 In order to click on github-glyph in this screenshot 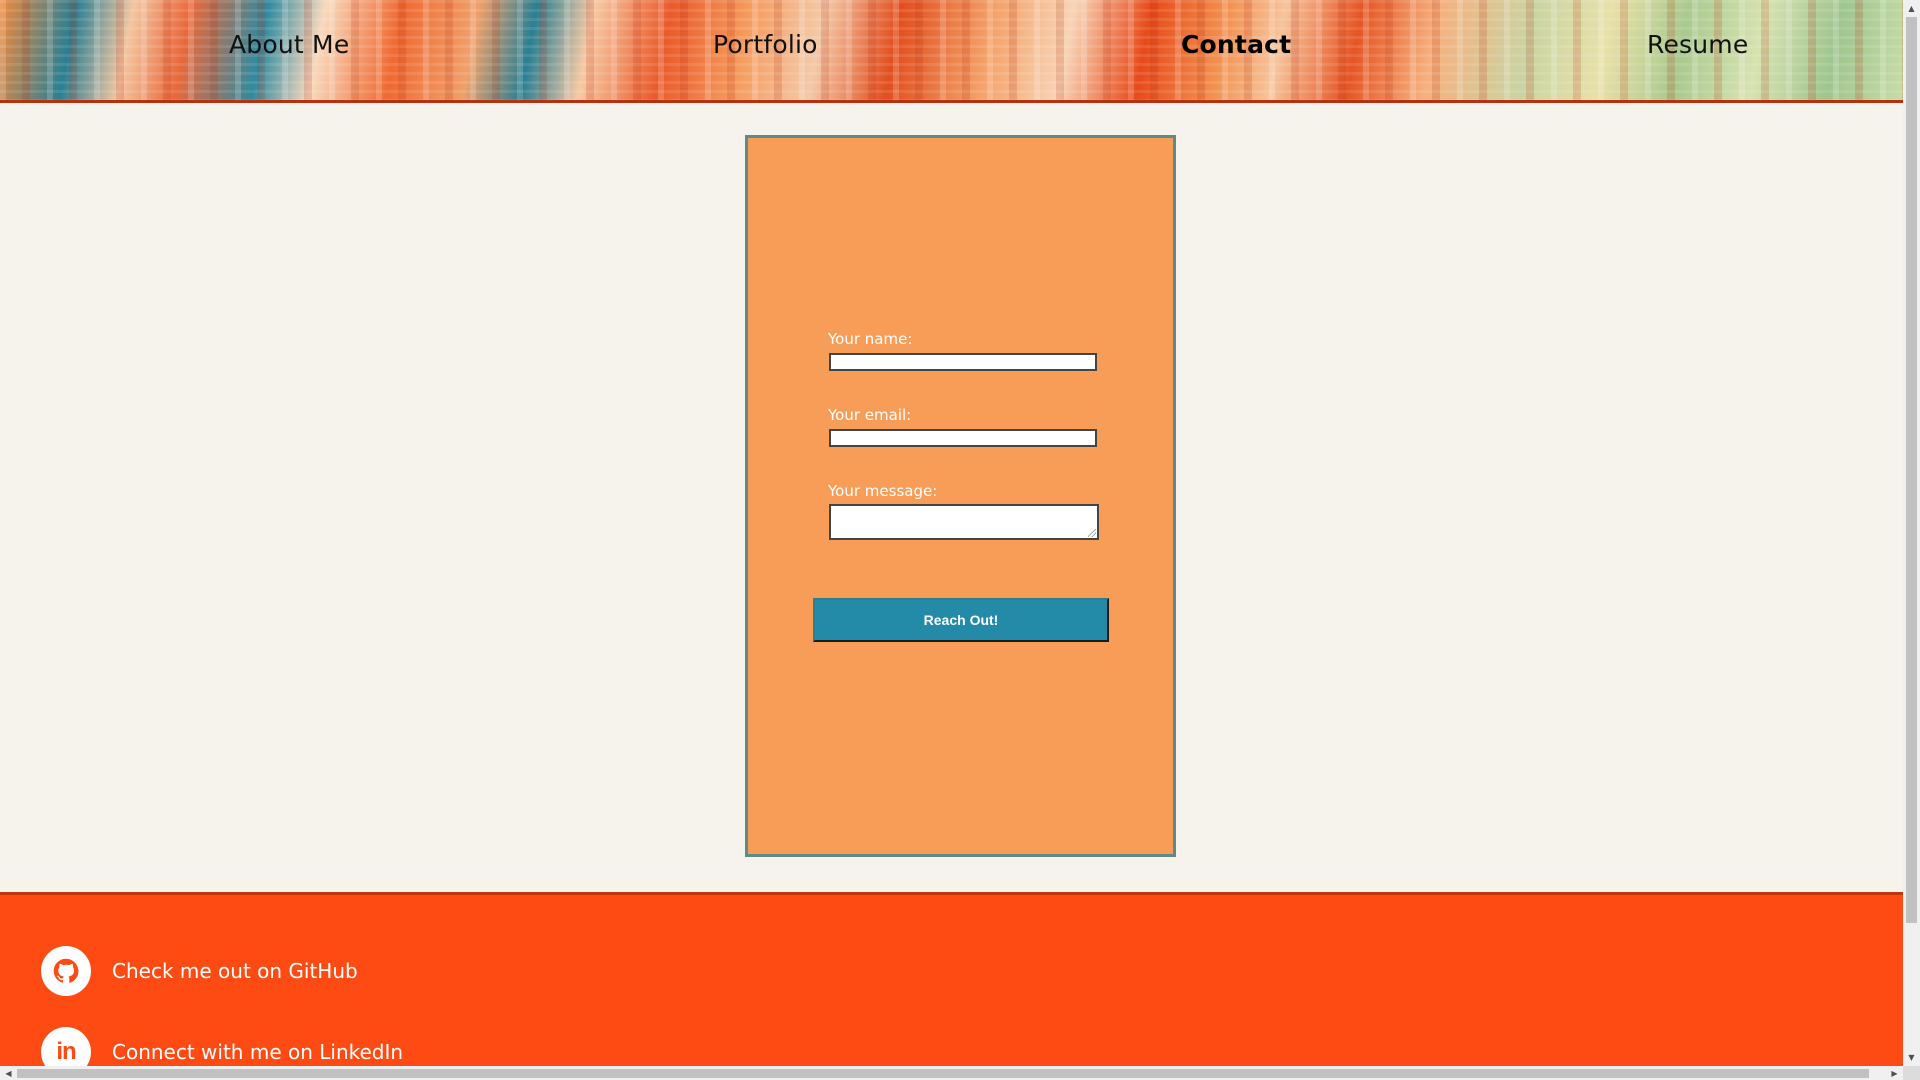, I will do `click(66, 970)`.